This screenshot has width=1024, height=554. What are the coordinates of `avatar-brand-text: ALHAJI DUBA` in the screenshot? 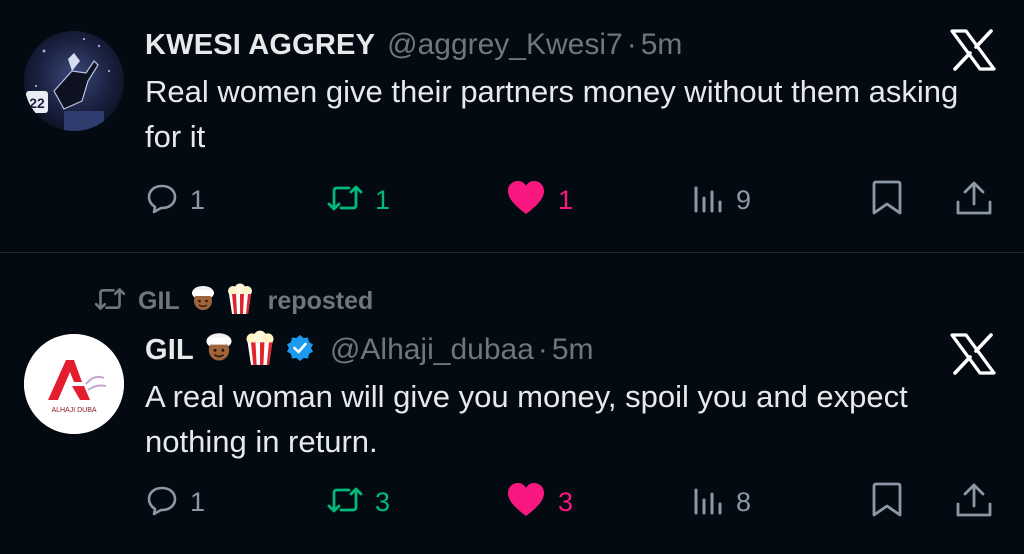 It's located at (73, 410).